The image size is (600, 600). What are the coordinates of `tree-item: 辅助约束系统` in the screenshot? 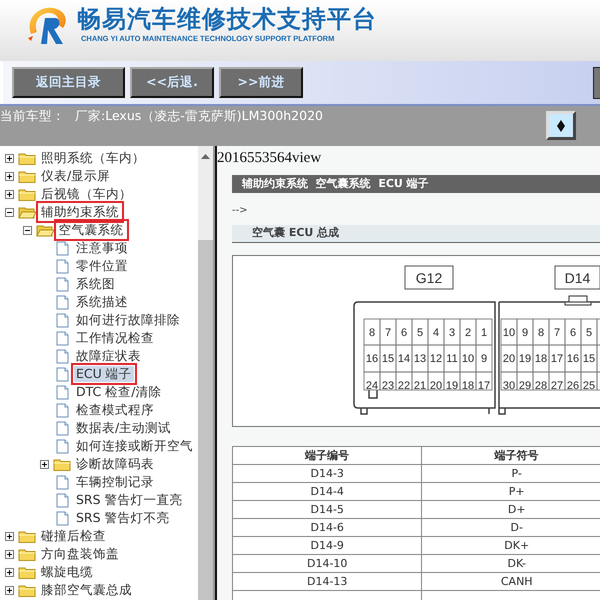 It's located at (80, 212).